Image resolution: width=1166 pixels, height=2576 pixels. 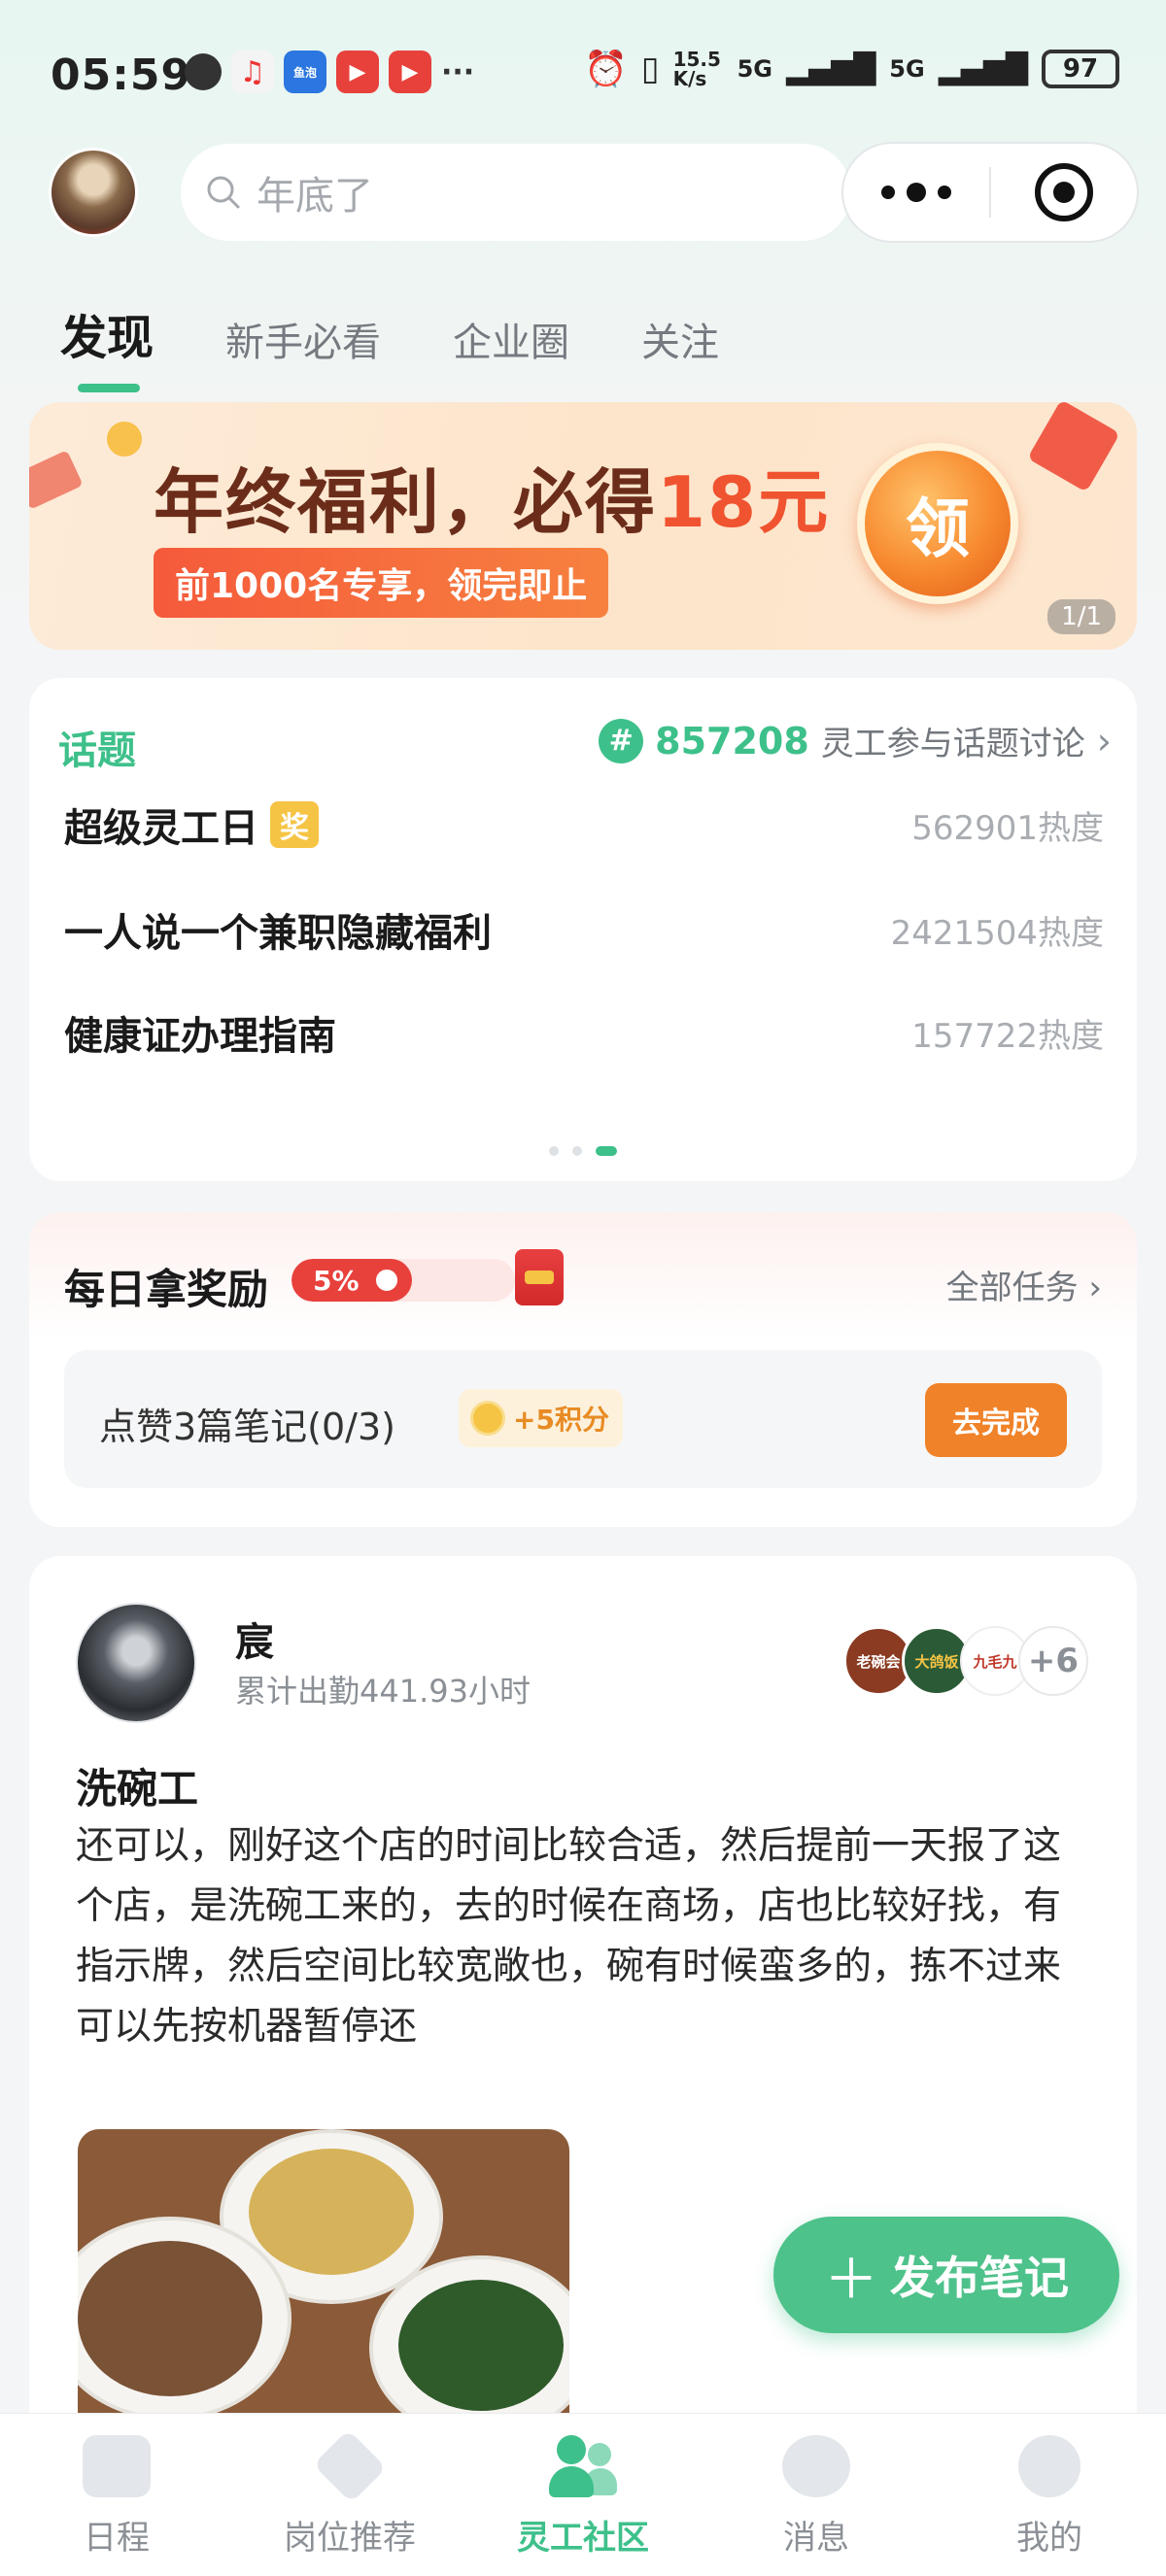 I want to click on tab-following: 关注, so click(x=680, y=339).